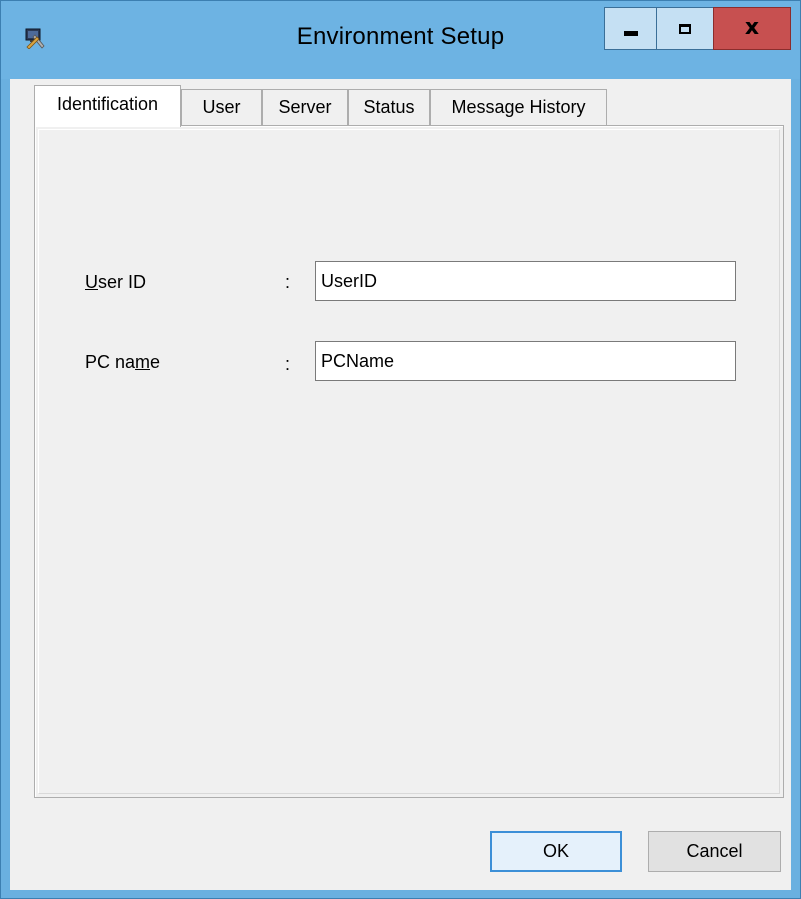 The height and width of the screenshot is (899, 801). I want to click on maximize-button, so click(684, 28).